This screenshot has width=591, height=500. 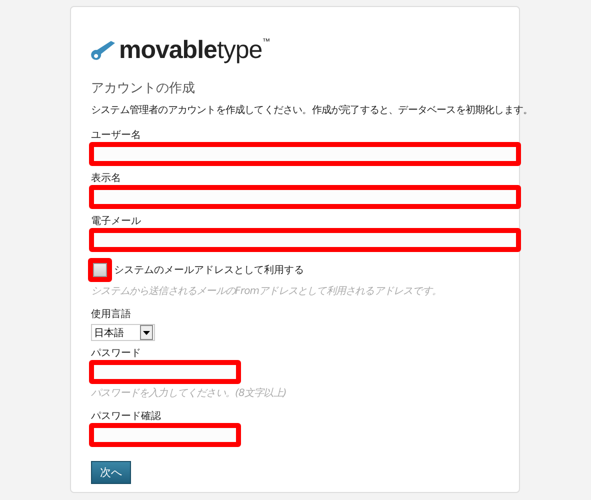 I want to click on field-label: パスワード, so click(x=116, y=353).